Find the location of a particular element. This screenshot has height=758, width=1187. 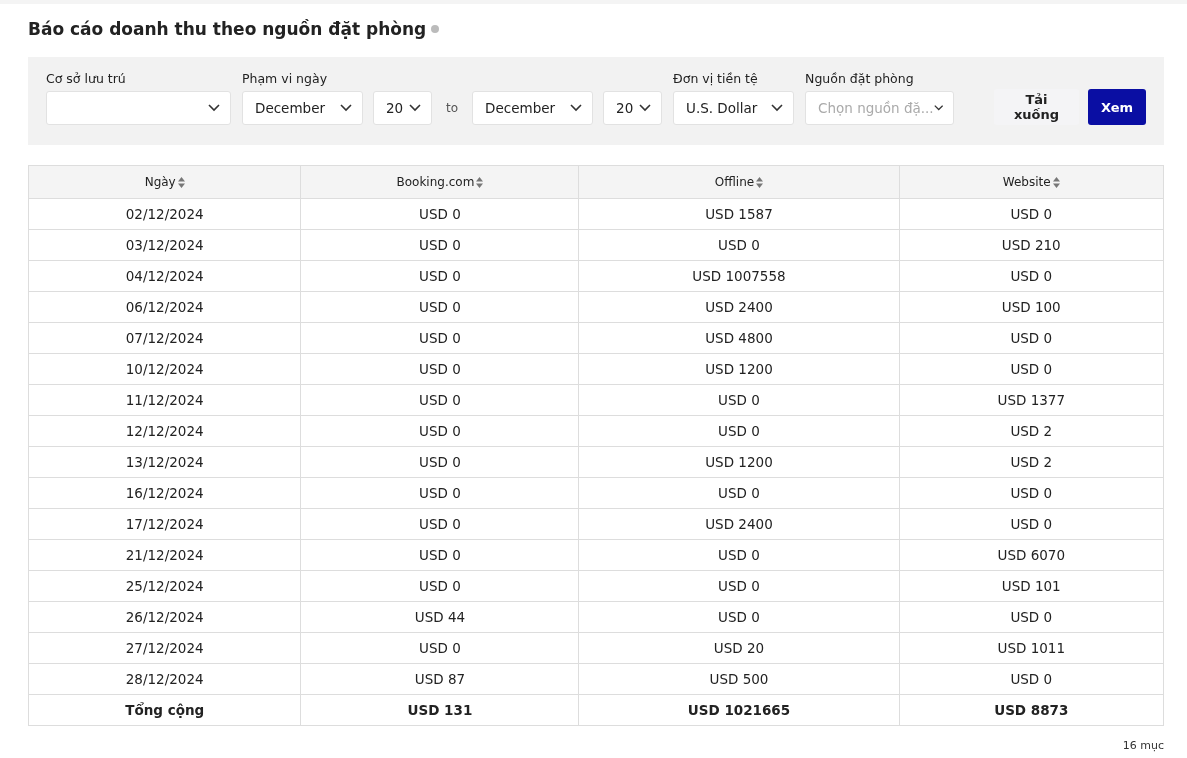

table-cell: 11/12/2024 is located at coordinates (164, 400).